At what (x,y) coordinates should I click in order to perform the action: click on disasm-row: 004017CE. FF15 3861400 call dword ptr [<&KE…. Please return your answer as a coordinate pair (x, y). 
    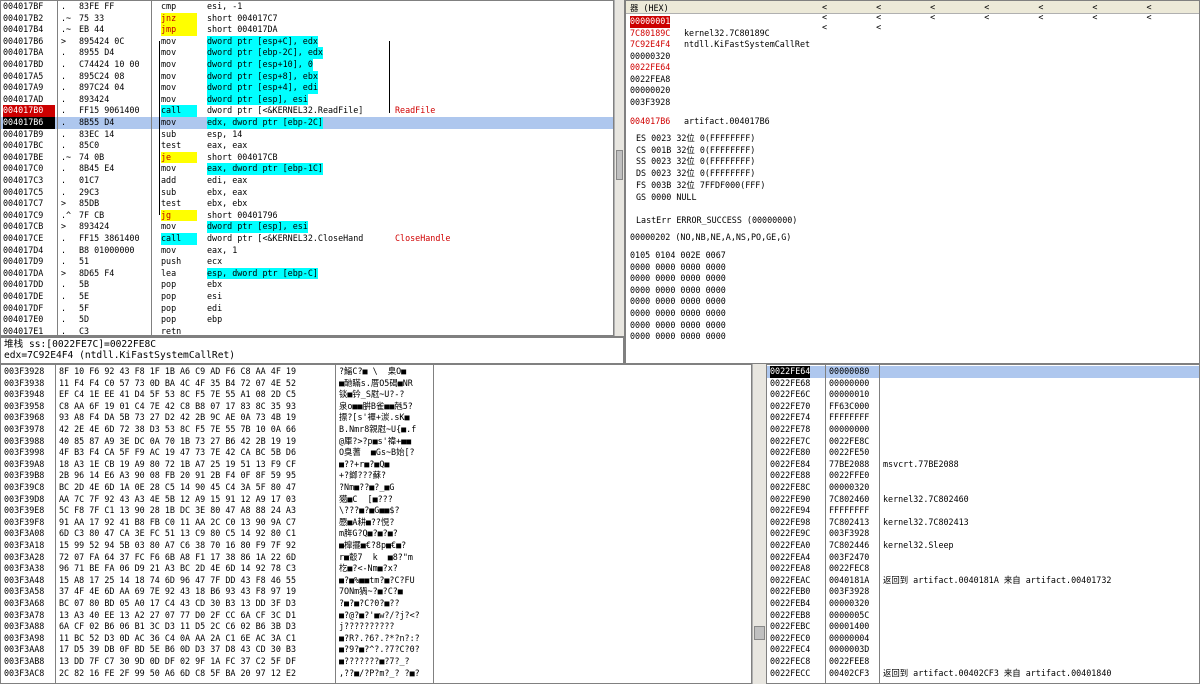
    Looking at the image, I should click on (307, 239).